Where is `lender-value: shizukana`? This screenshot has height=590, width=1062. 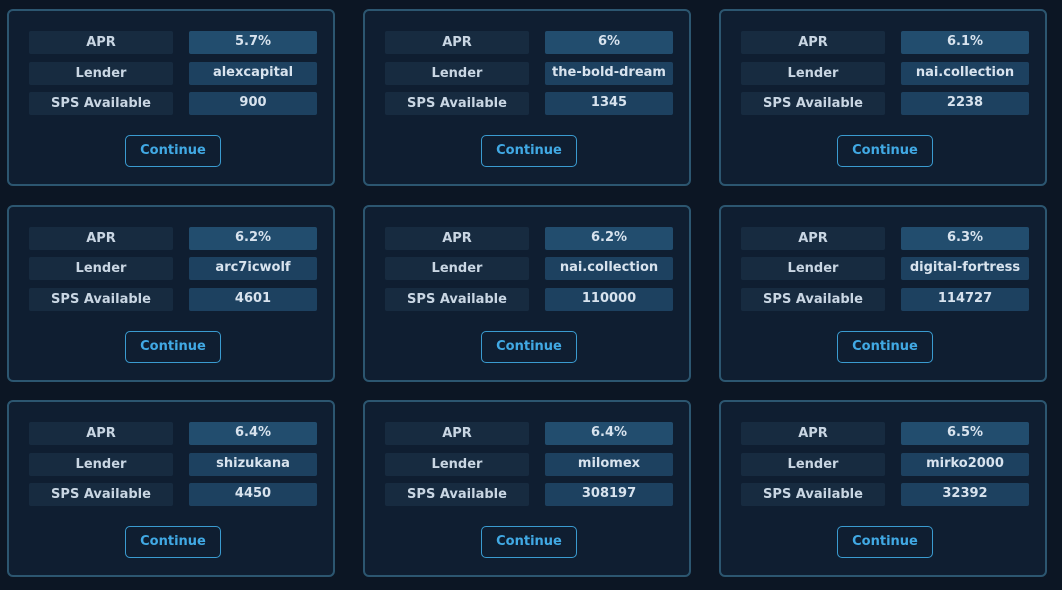 lender-value: shizukana is located at coordinates (253, 464).